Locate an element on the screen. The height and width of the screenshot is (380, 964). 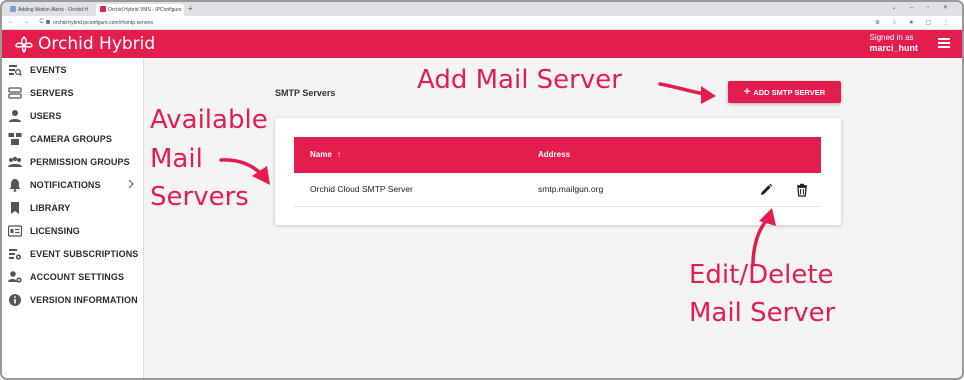
brand: Orchid Hybrid is located at coordinates (84, 44).